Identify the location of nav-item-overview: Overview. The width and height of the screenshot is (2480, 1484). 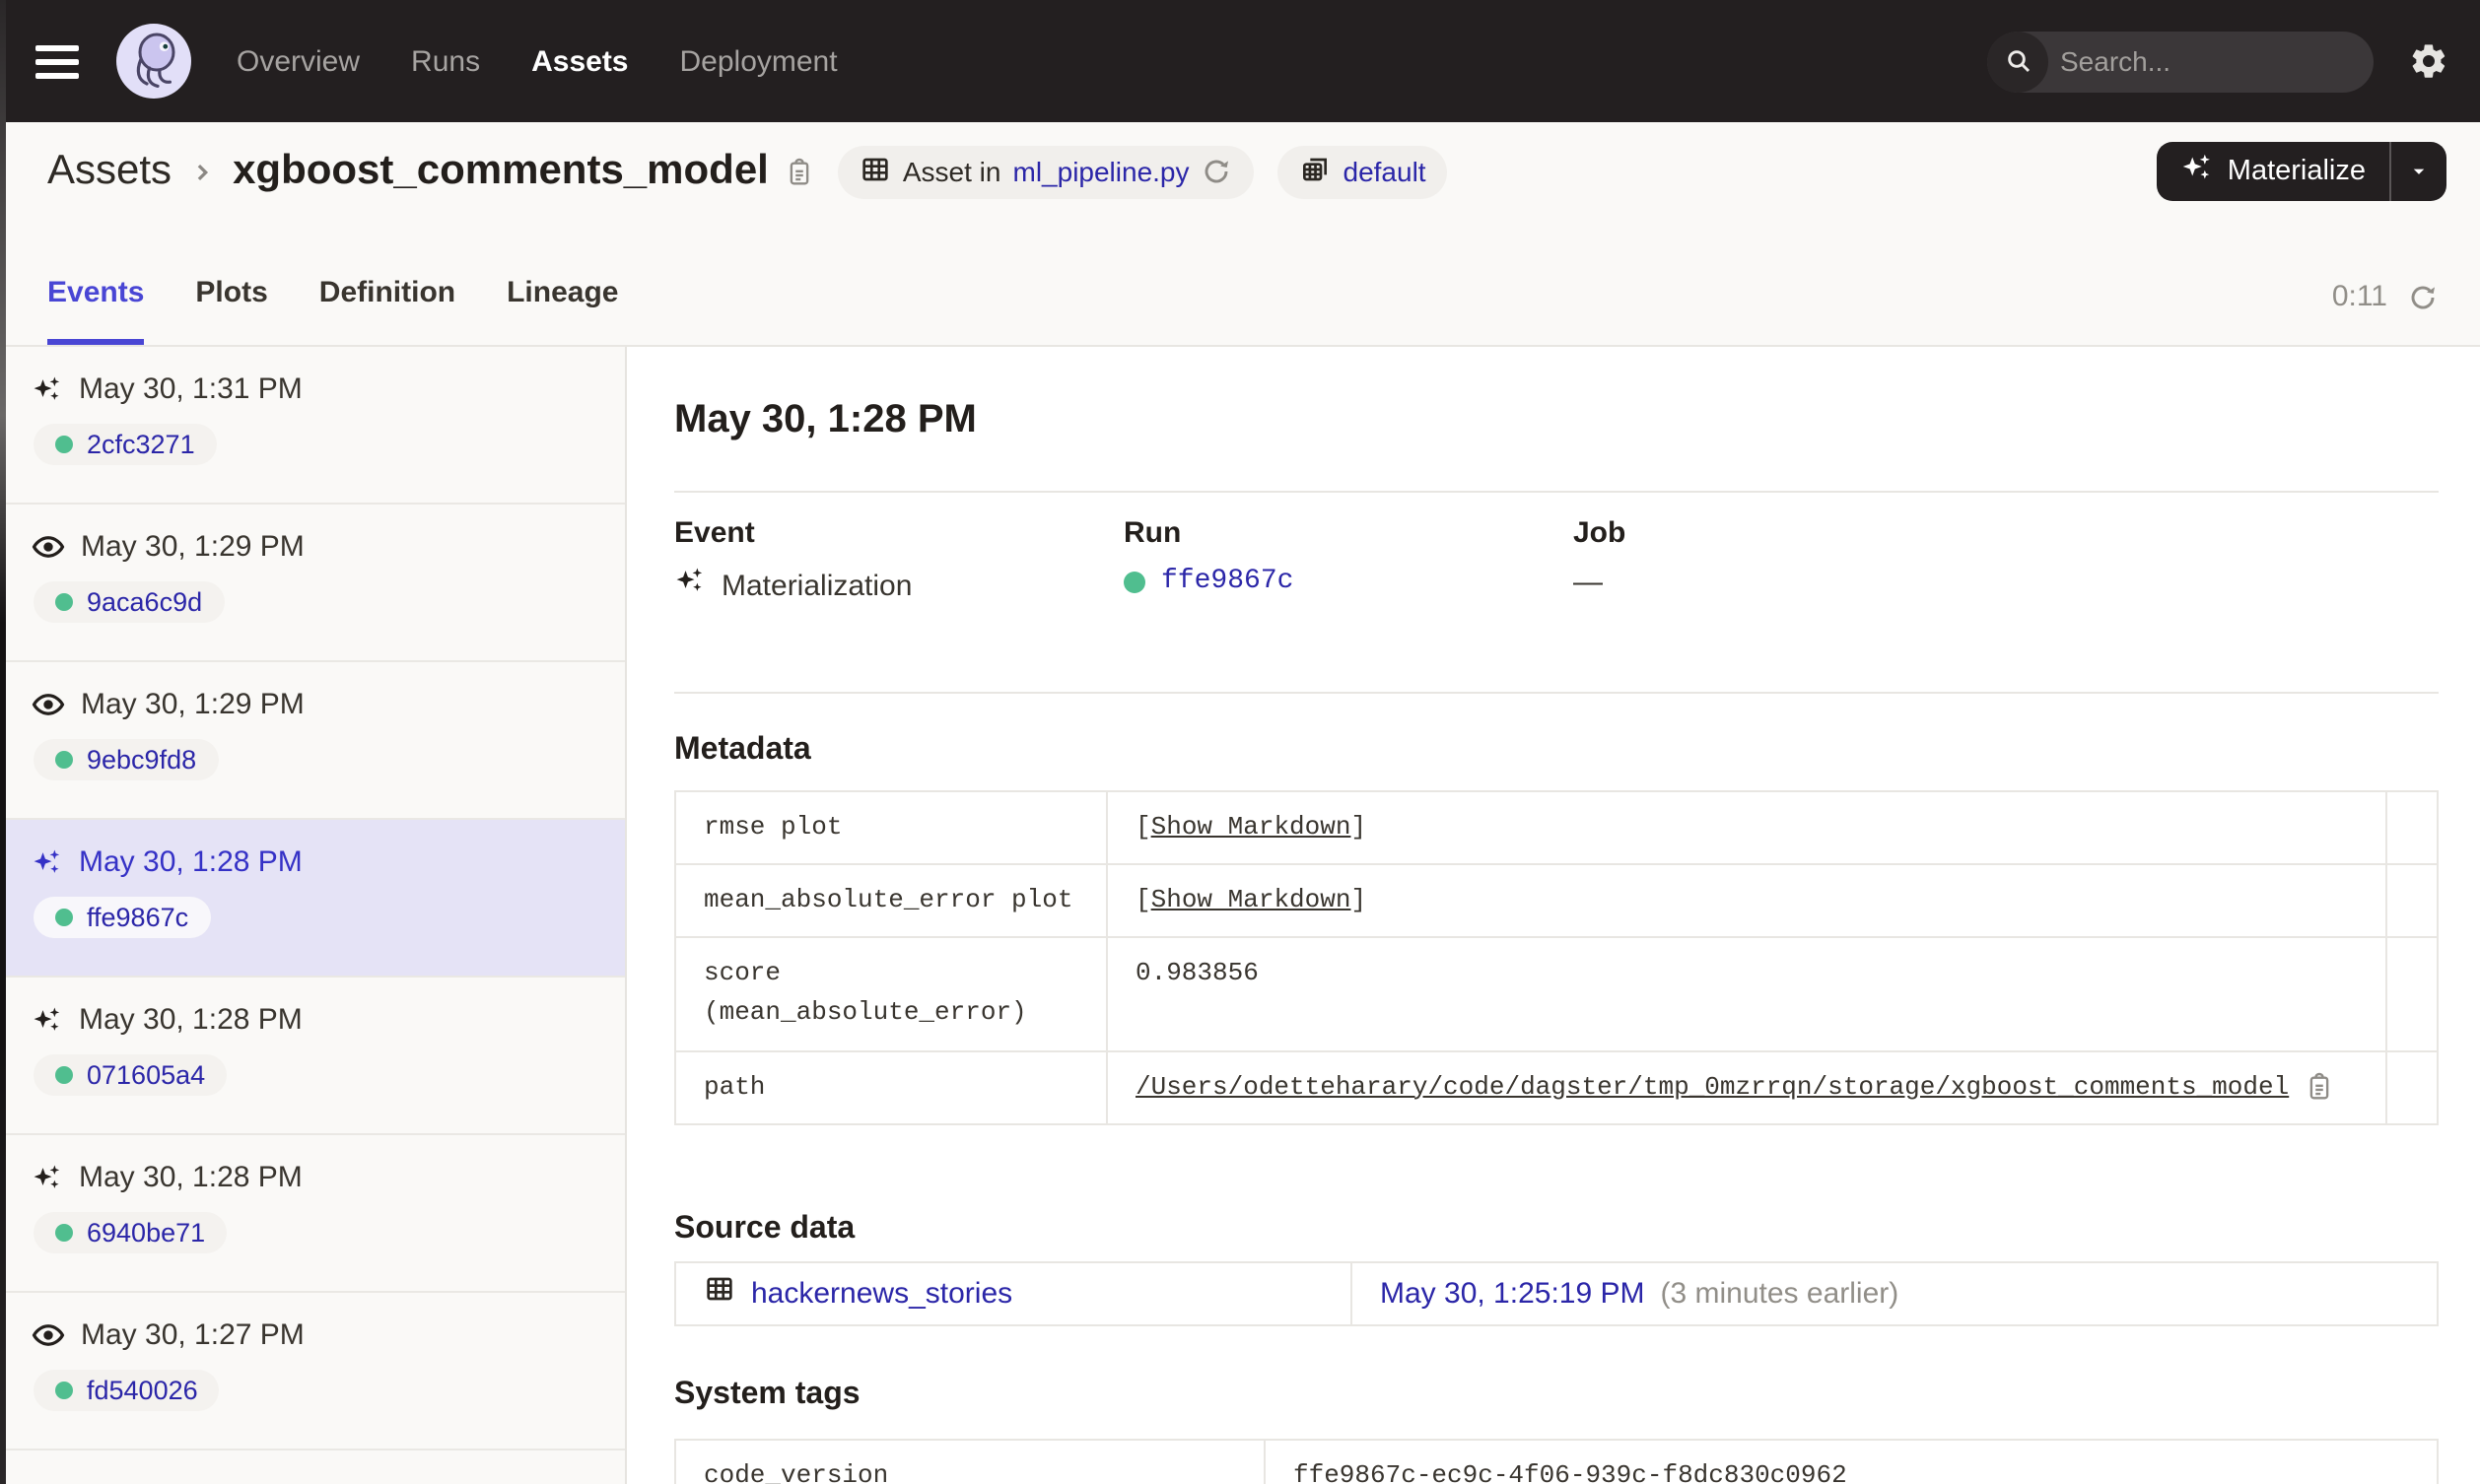
(298, 61).